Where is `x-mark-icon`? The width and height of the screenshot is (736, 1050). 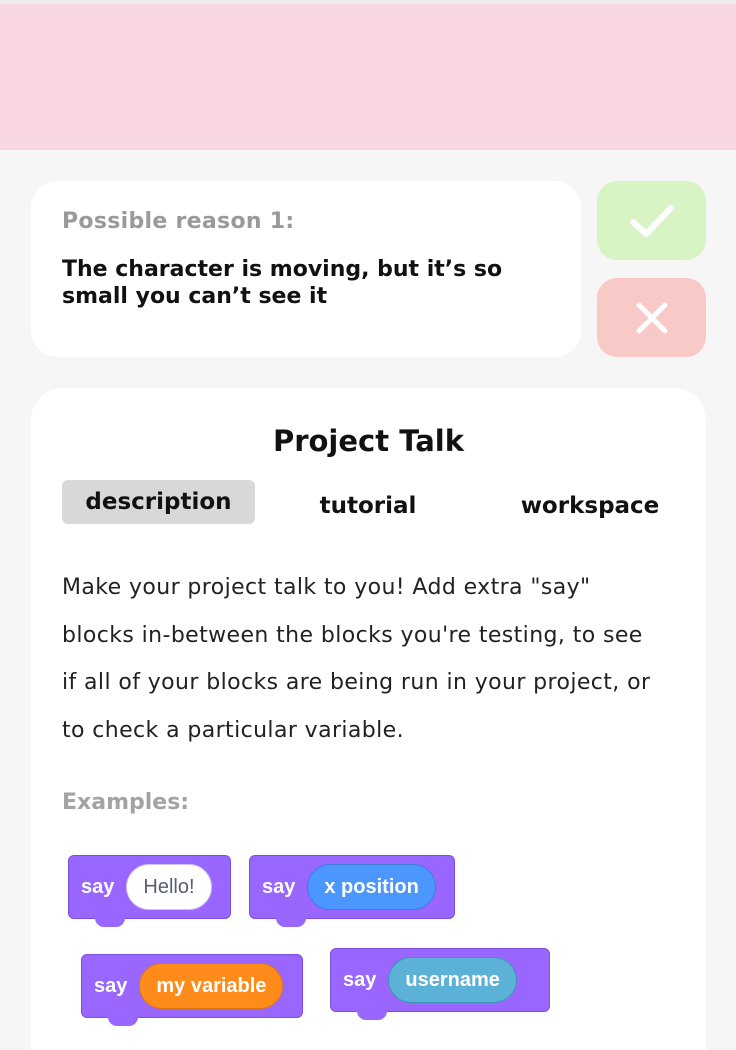
x-mark-icon is located at coordinates (651, 317).